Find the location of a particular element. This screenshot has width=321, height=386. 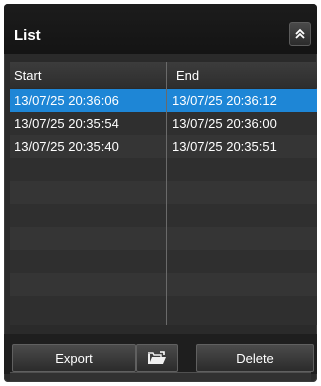

open-folder-button is located at coordinates (157, 358).